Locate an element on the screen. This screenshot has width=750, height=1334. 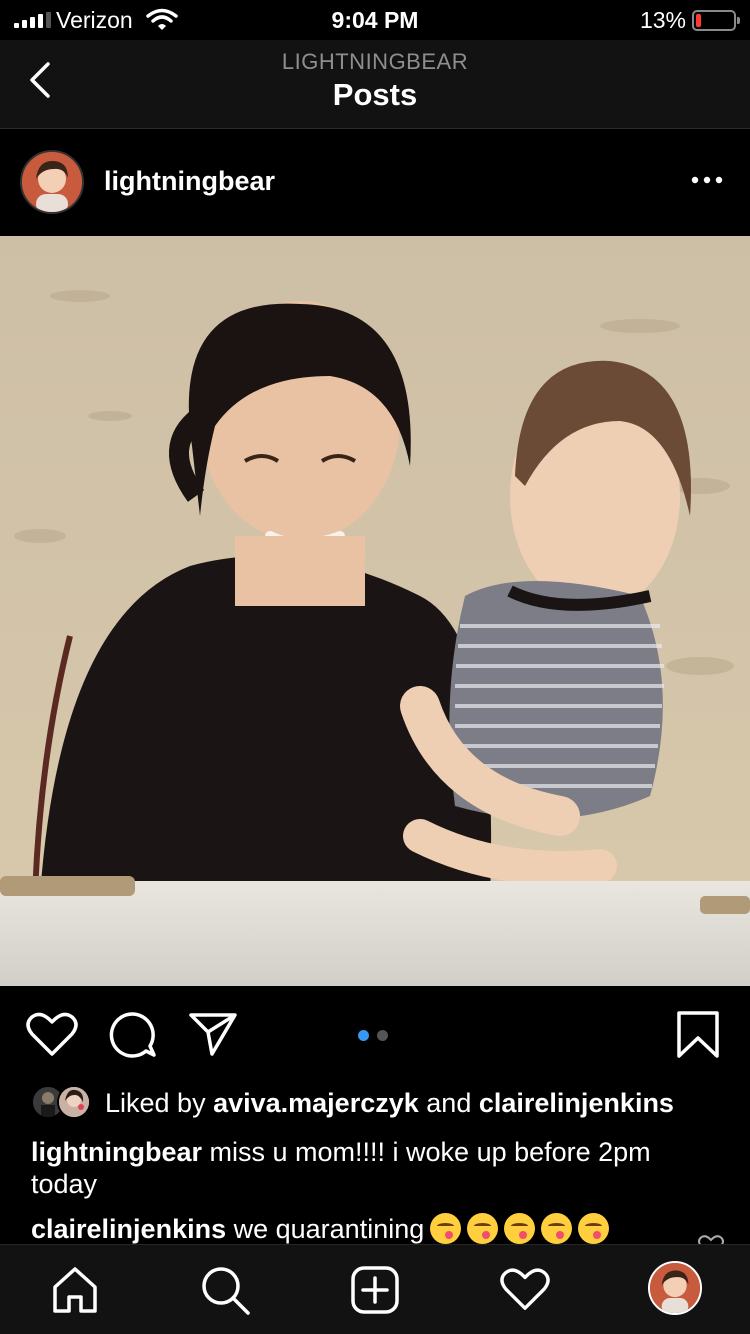
like-heart-icon is located at coordinates (52, 1034).